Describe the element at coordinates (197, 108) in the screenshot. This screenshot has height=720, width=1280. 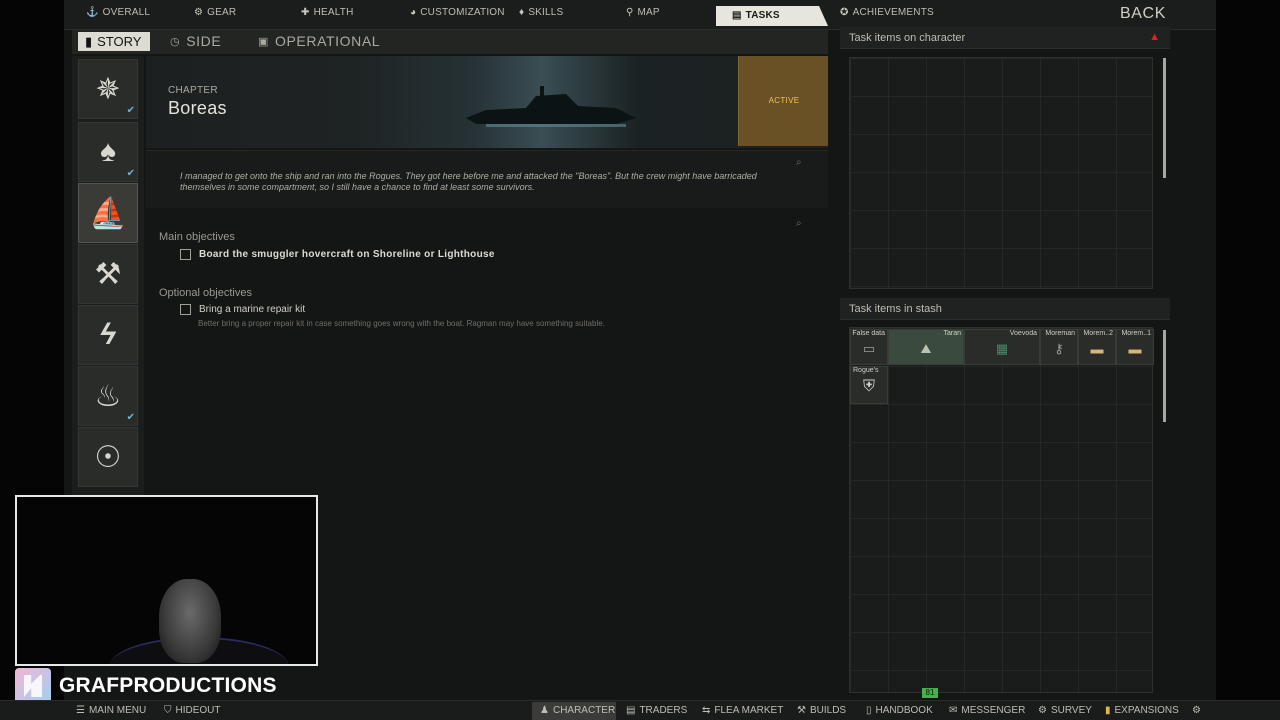
I see `chapter-title: Boreas` at that location.